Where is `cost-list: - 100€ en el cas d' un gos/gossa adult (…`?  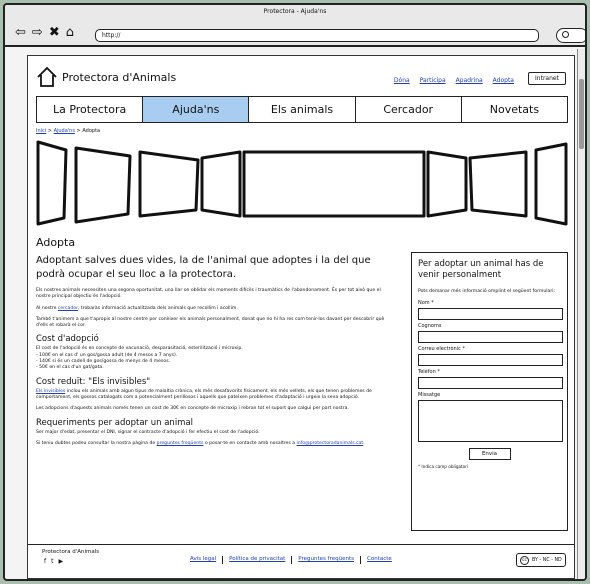
cost-list: - 100€ en el cas d' un gos/gossa adult (… is located at coordinates (214, 362).